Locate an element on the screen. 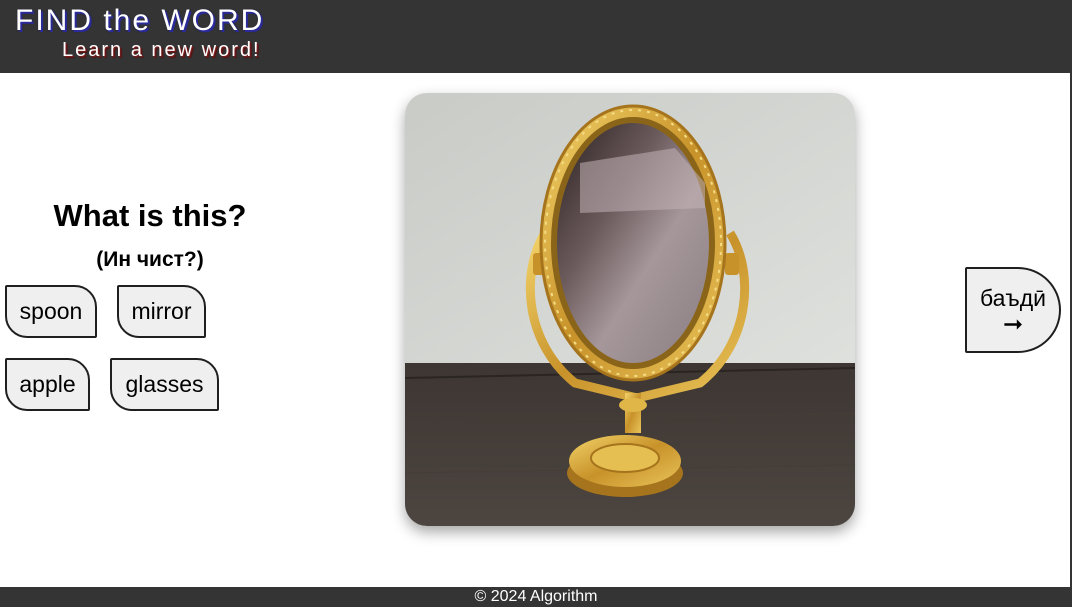  footer: © 2024 Algorithm is located at coordinates (536, 597).